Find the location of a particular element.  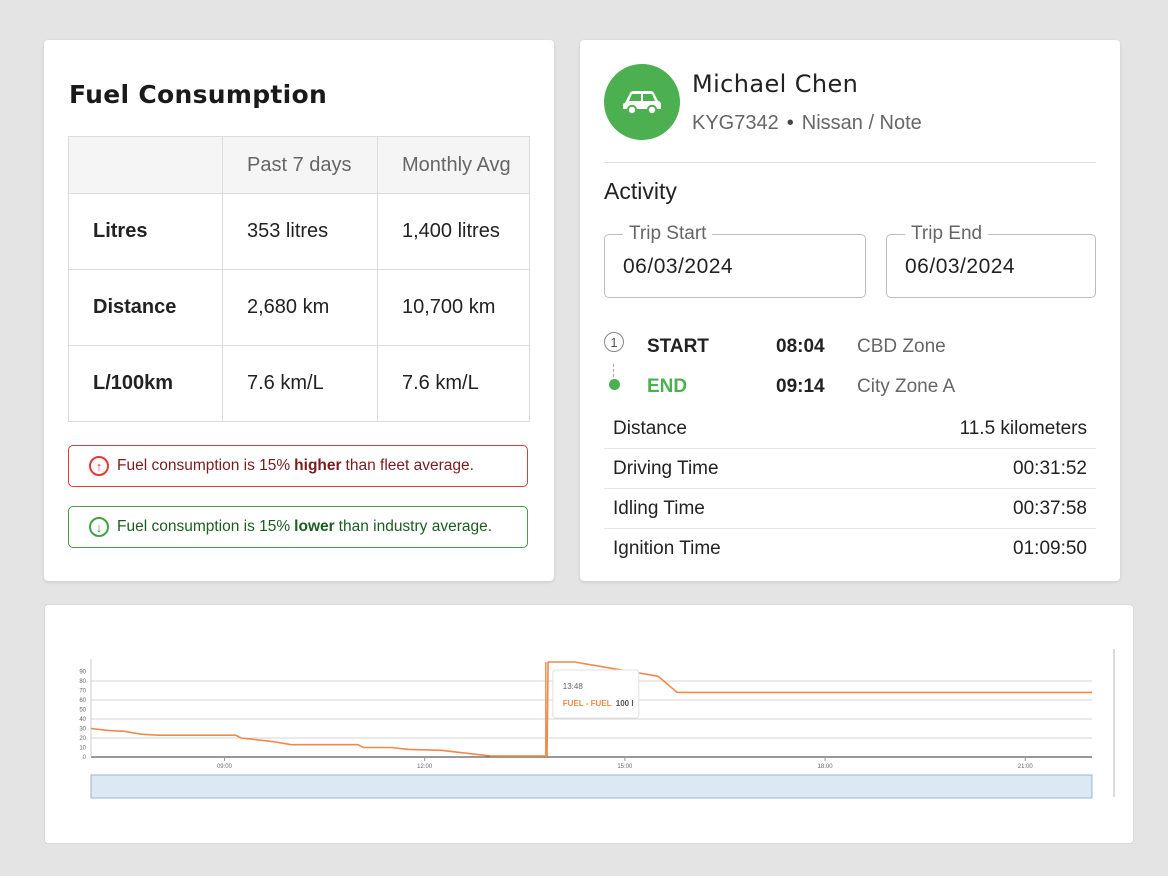

y-tick-label: 10 is located at coordinates (82, 749).